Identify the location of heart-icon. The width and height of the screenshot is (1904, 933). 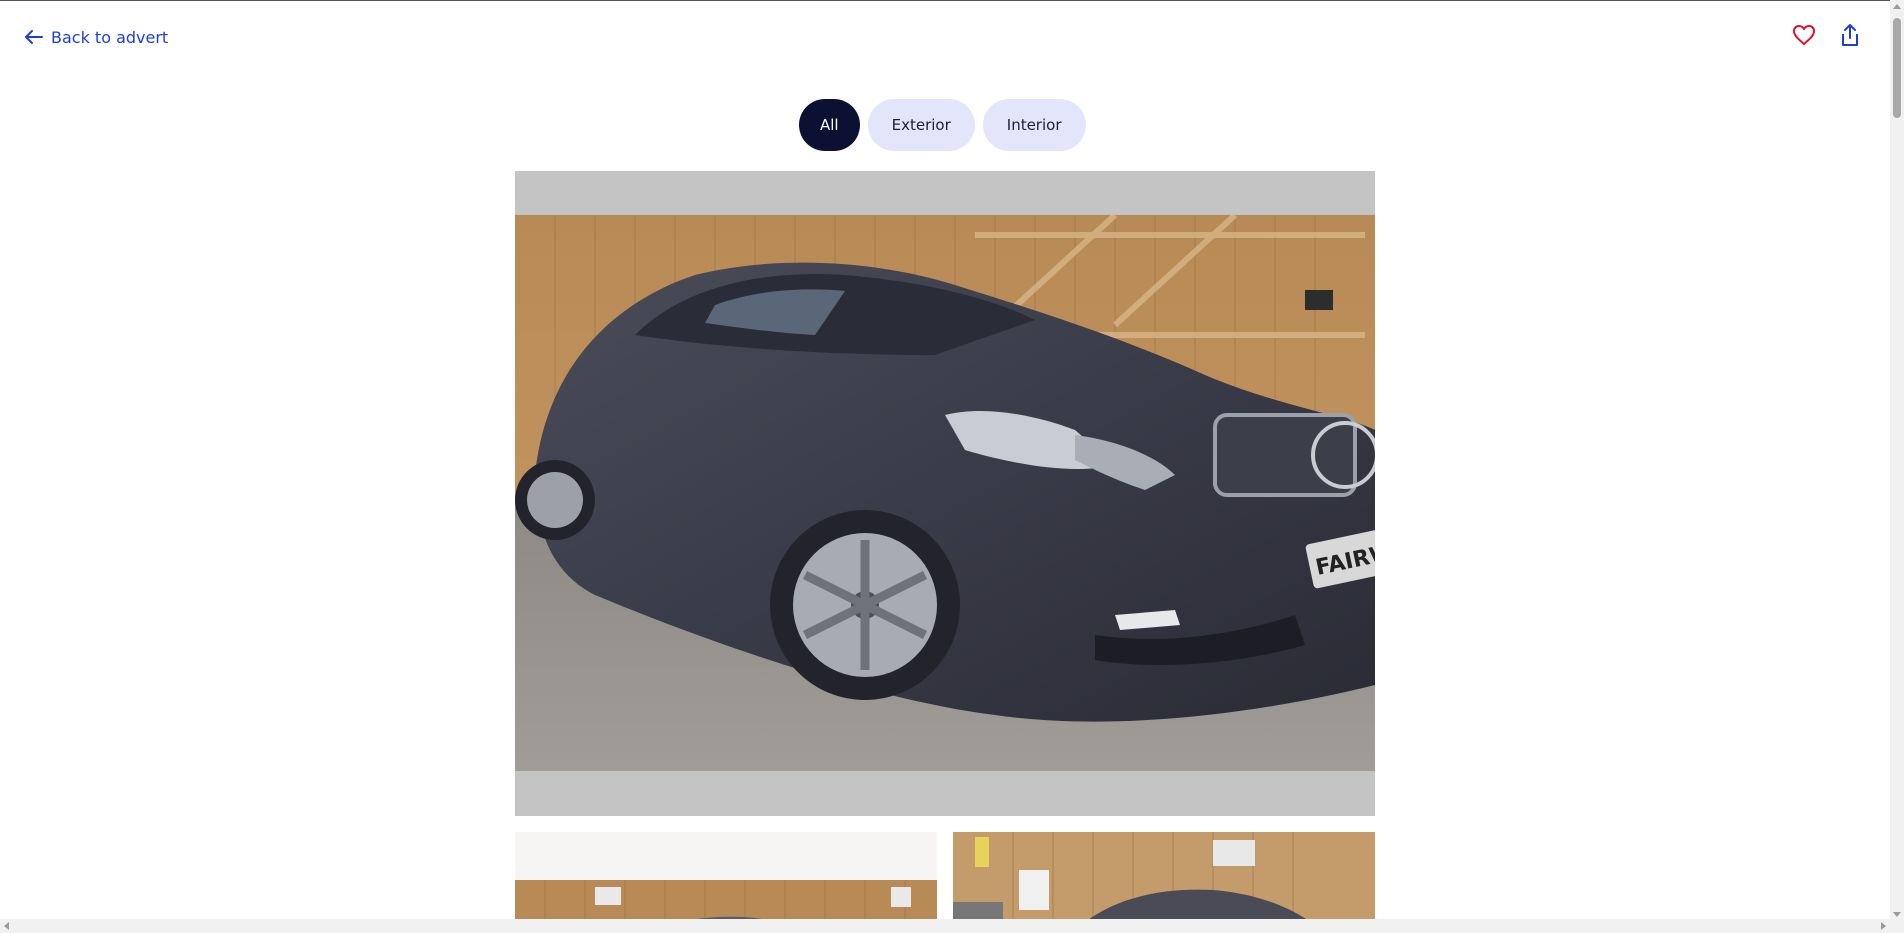
(1804, 37).